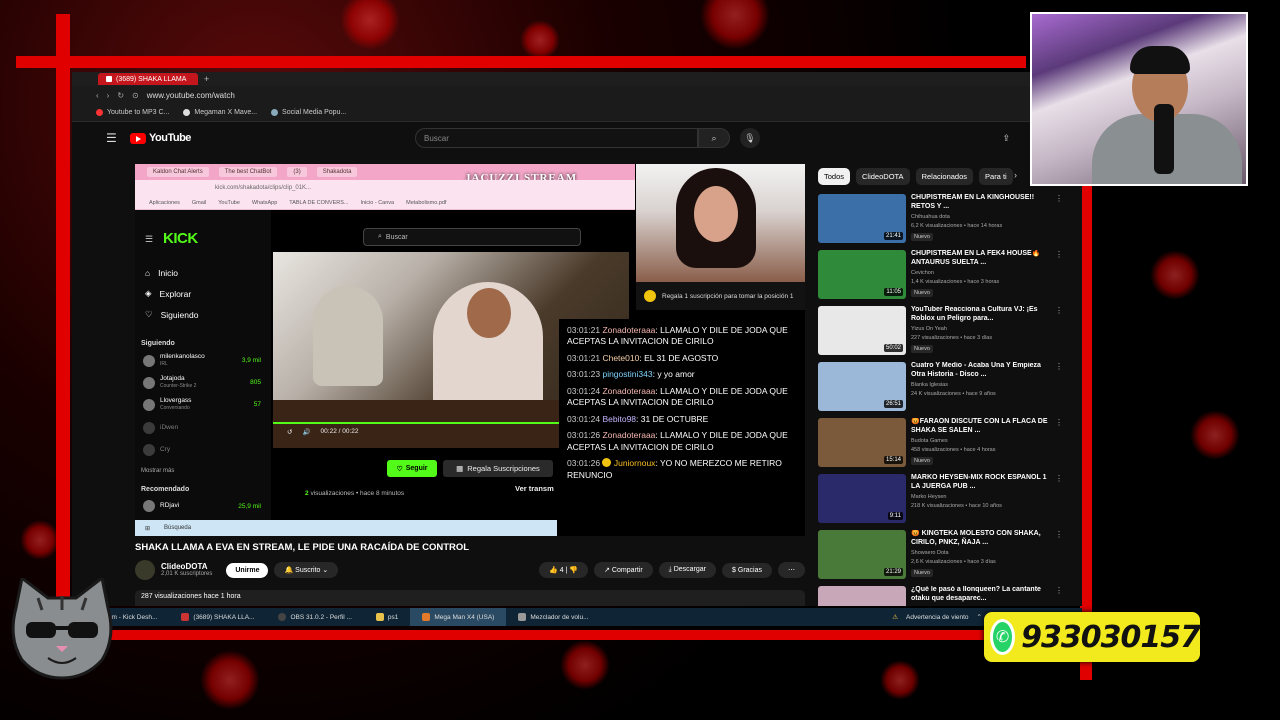 This screenshot has width=1280, height=720. What do you see at coordinates (202, 404) in the screenshot?
I see `following-item: Llovergass Conversando 57` at bounding box center [202, 404].